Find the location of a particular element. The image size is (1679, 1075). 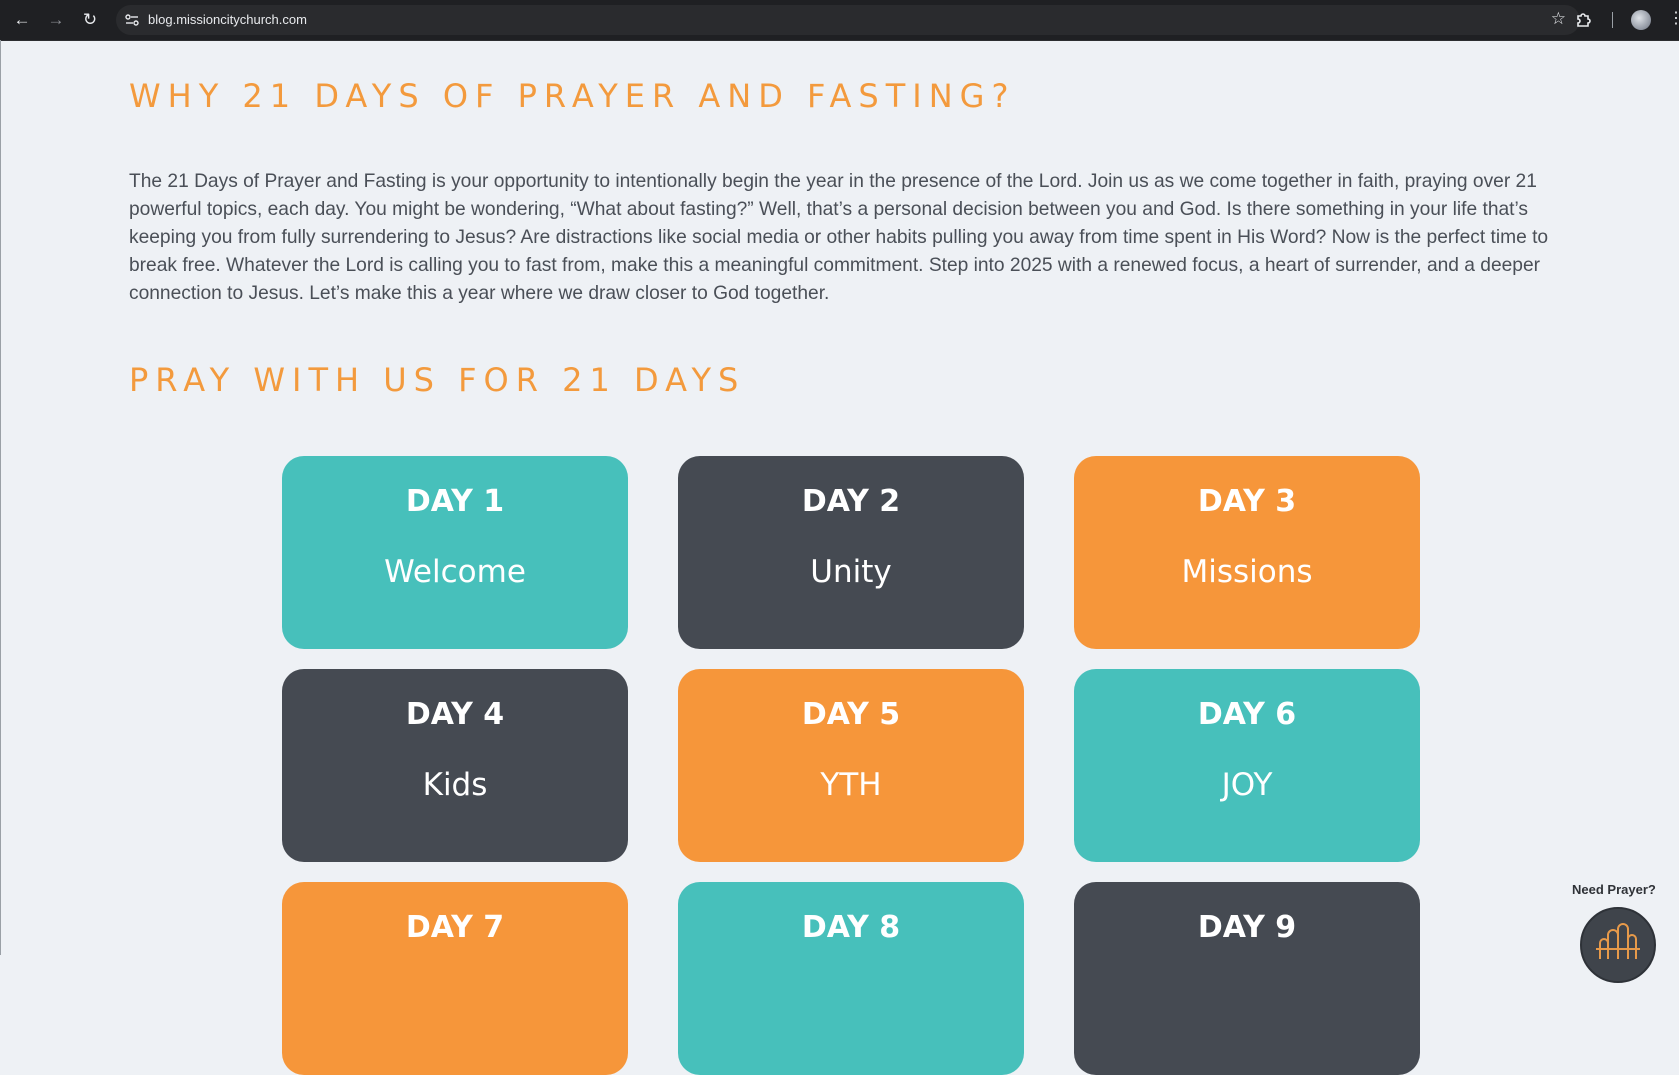

address-bar: blog.missioncitychurch.com ☆ is located at coordinates (848, 20).